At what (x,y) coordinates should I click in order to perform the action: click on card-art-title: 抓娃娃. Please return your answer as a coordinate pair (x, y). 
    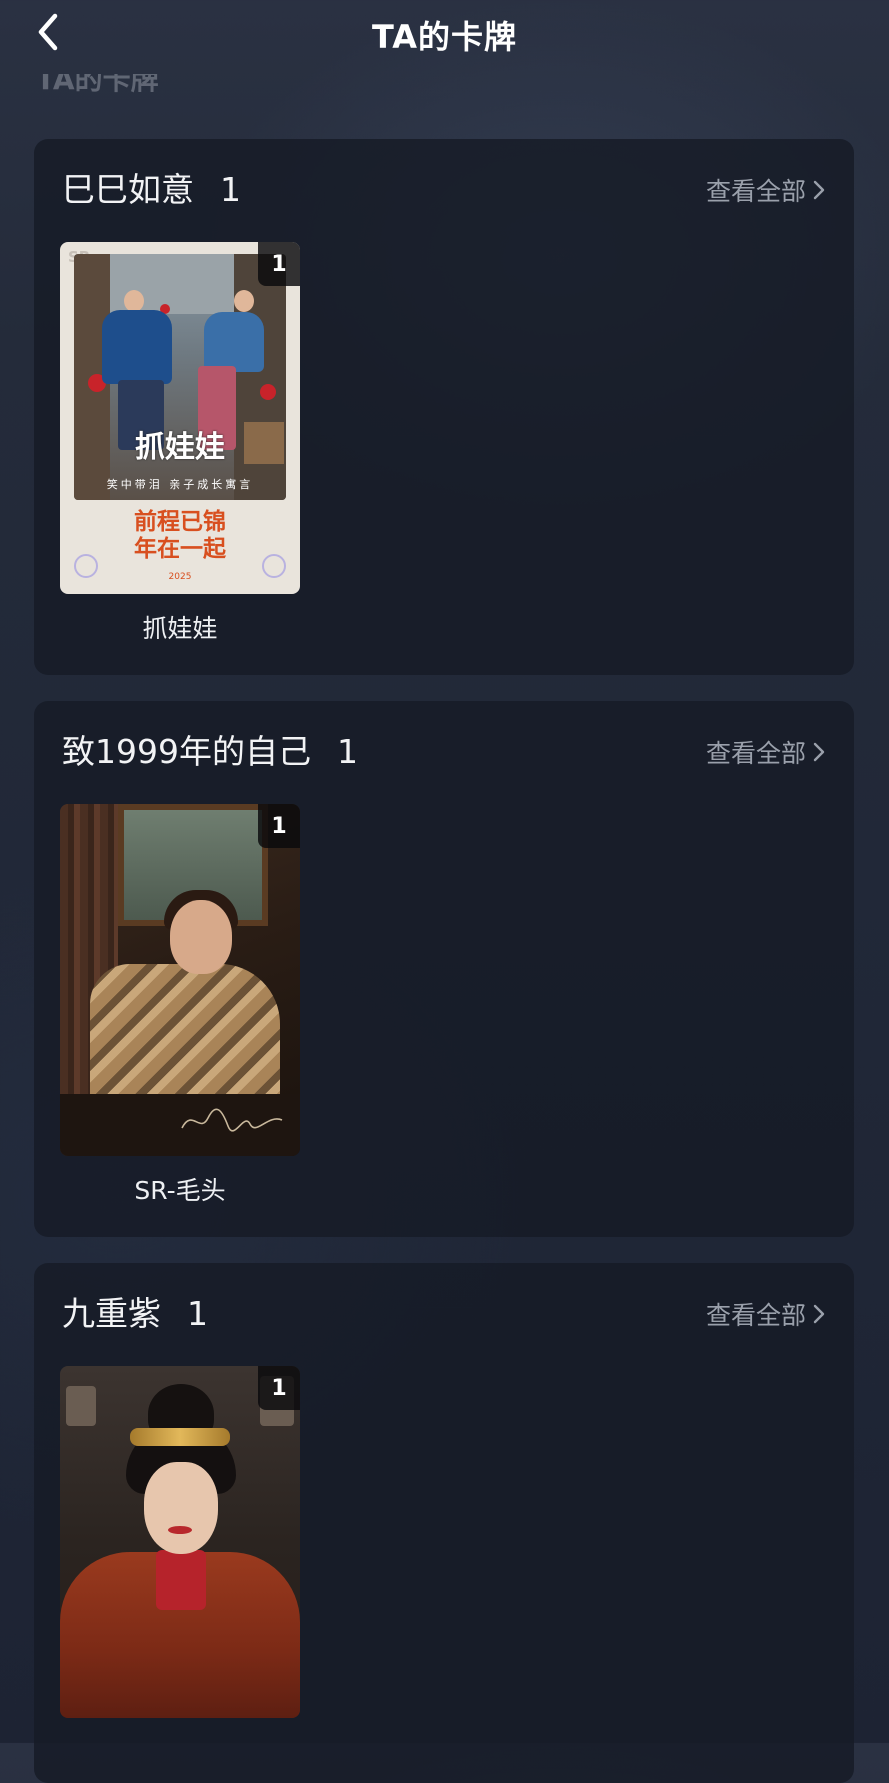
    Looking at the image, I should click on (180, 447).